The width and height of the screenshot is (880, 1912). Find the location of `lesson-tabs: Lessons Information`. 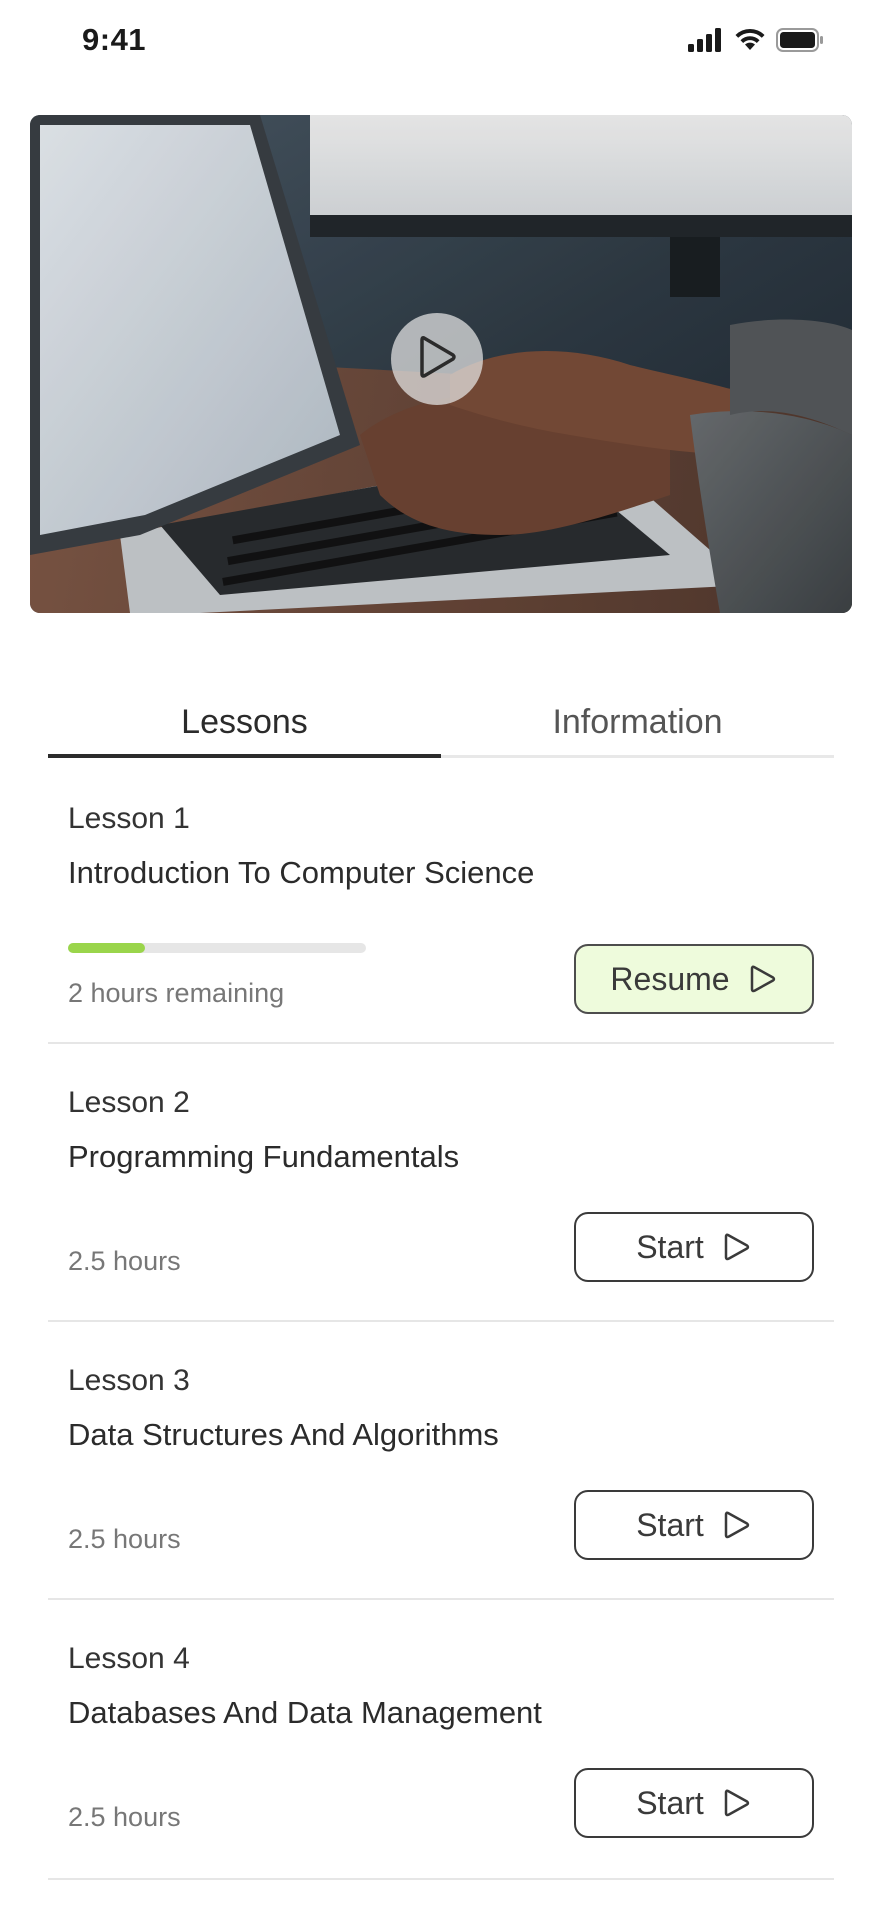

lesson-tabs: Lessons Information is located at coordinates (441, 727).